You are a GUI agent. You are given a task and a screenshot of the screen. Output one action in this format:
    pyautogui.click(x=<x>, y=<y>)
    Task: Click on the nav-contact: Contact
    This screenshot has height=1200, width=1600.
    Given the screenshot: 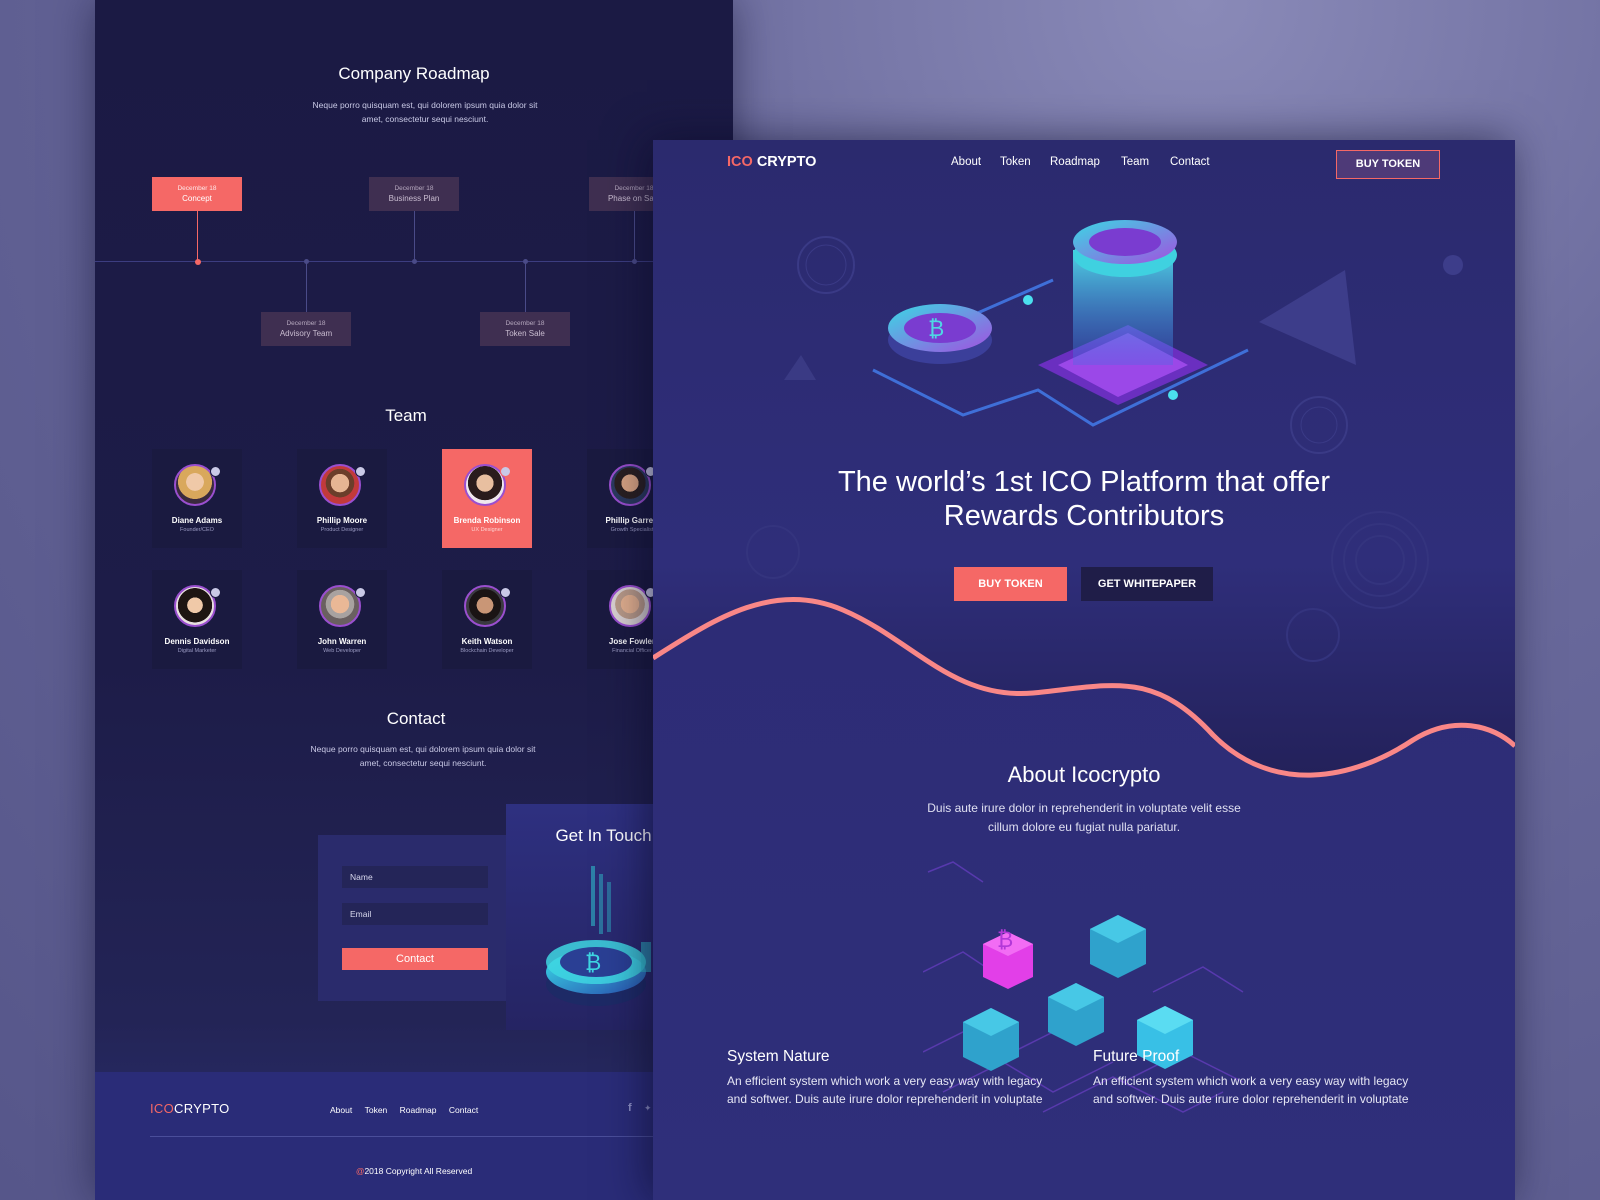 What is the action you would take?
    pyautogui.click(x=1190, y=162)
    